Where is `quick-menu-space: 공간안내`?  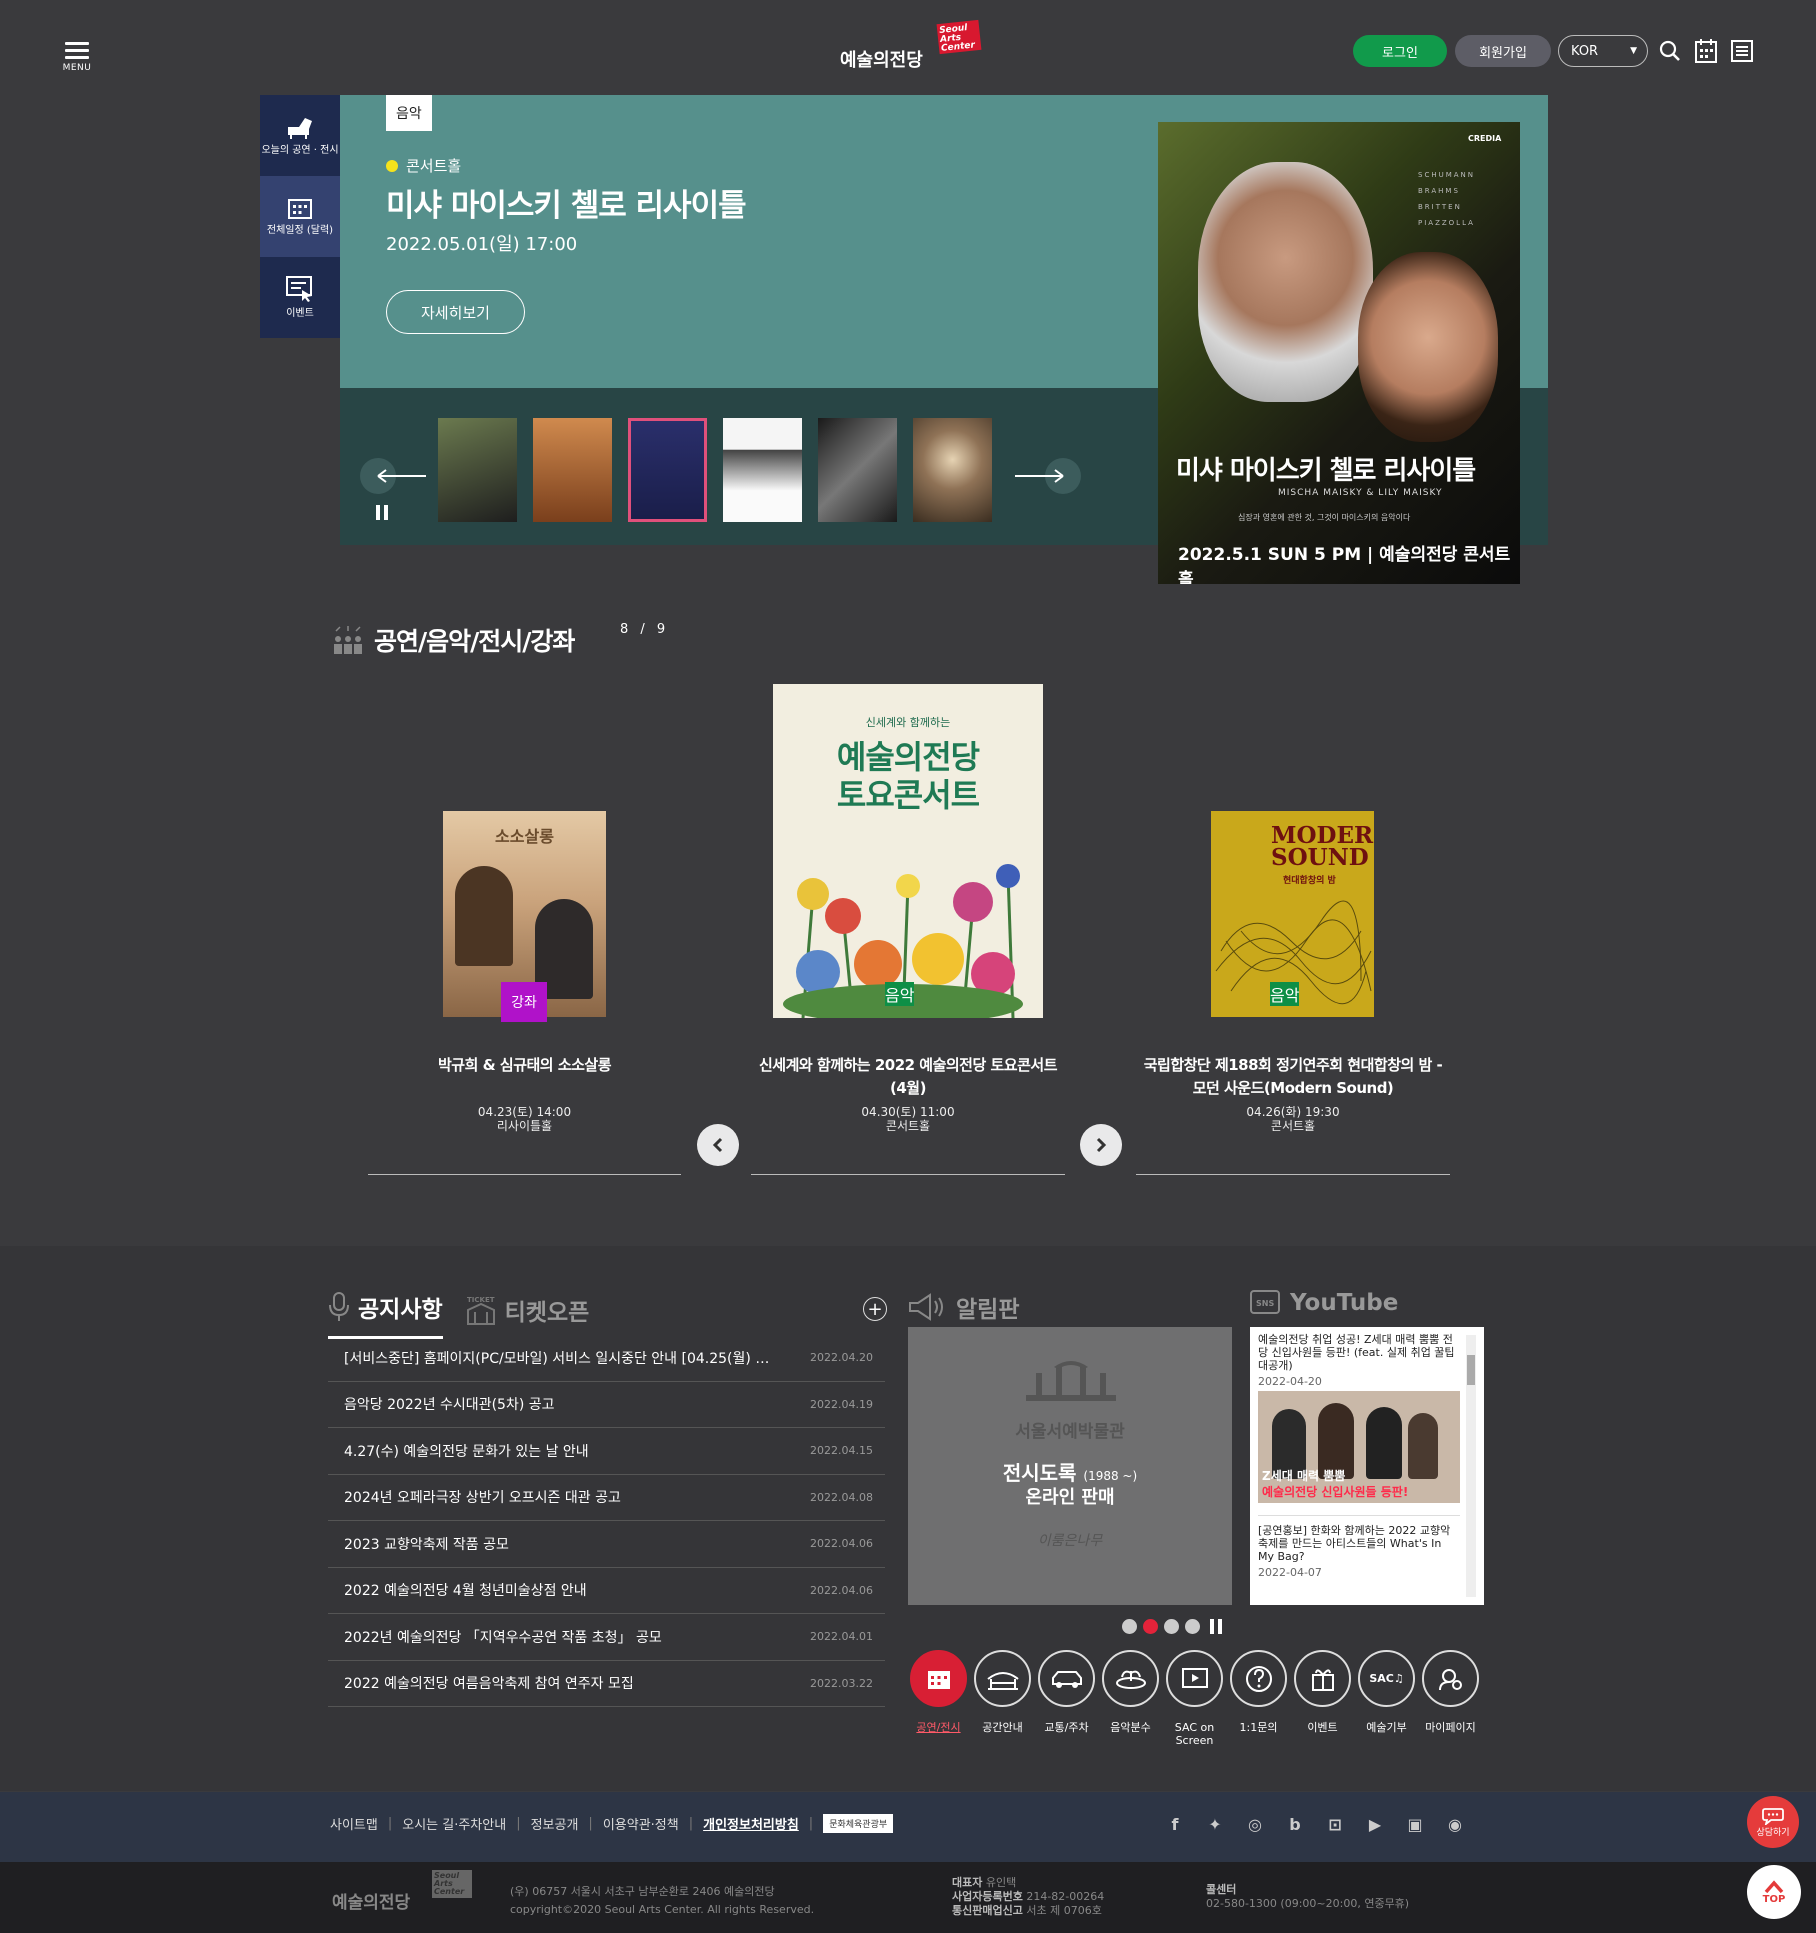 quick-menu-space: 공간안내 is located at coordinates (1002, 1698).